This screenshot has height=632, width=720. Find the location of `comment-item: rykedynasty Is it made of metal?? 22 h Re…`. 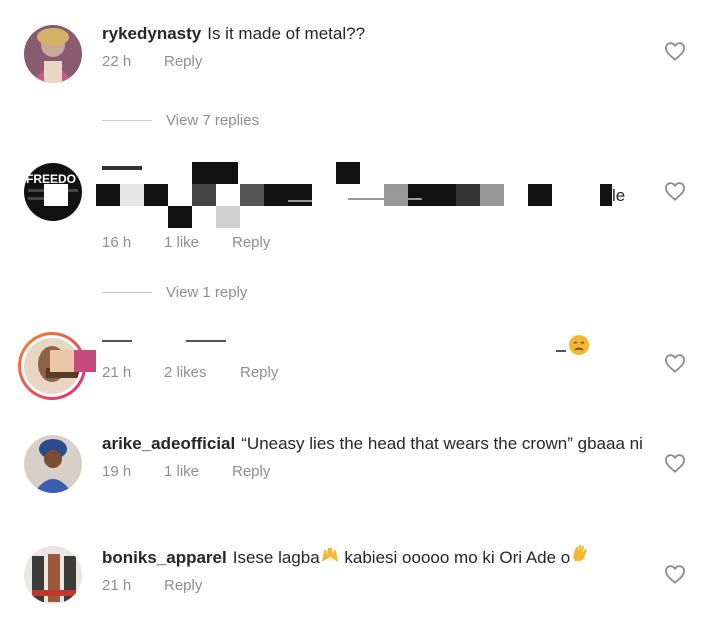

comment-item: rykedynasty Is it made of metal?? 22 h Re… is located at coordinates (360, 62).